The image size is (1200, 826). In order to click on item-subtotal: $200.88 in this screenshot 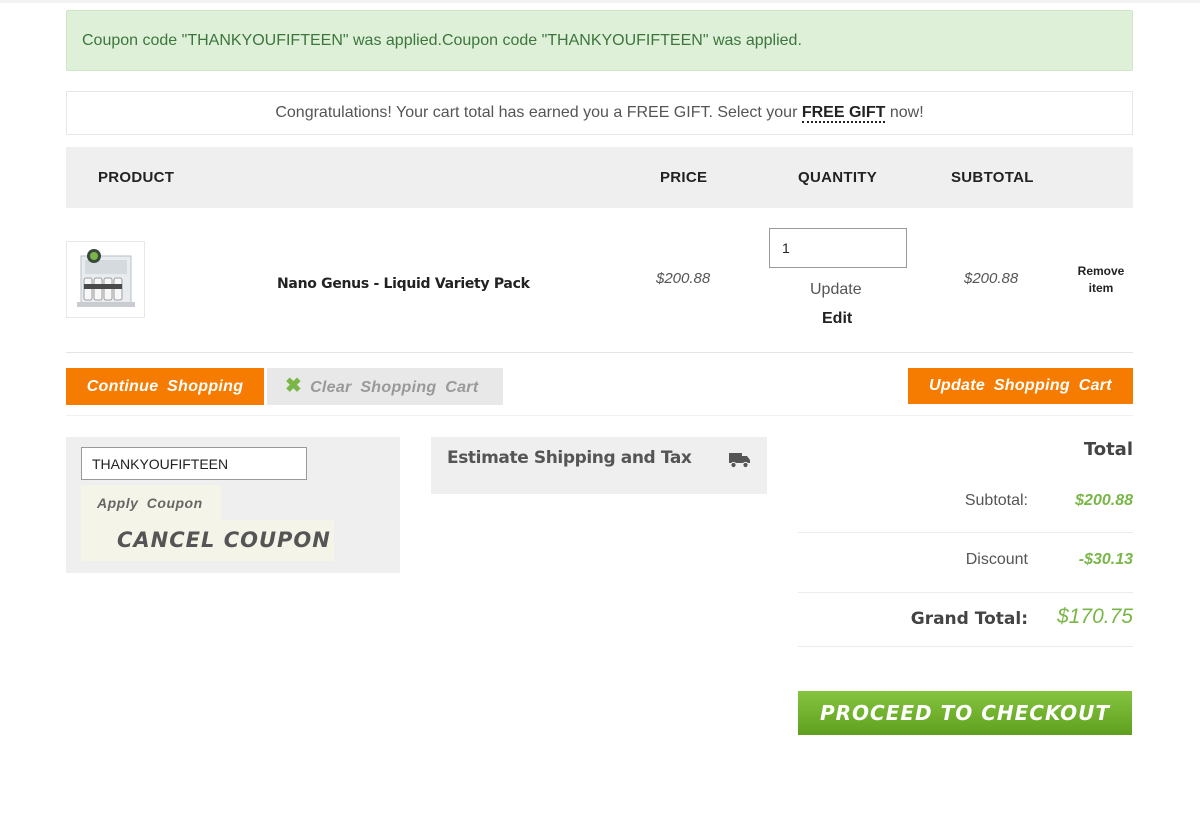, I will do `click(991, 278)`.